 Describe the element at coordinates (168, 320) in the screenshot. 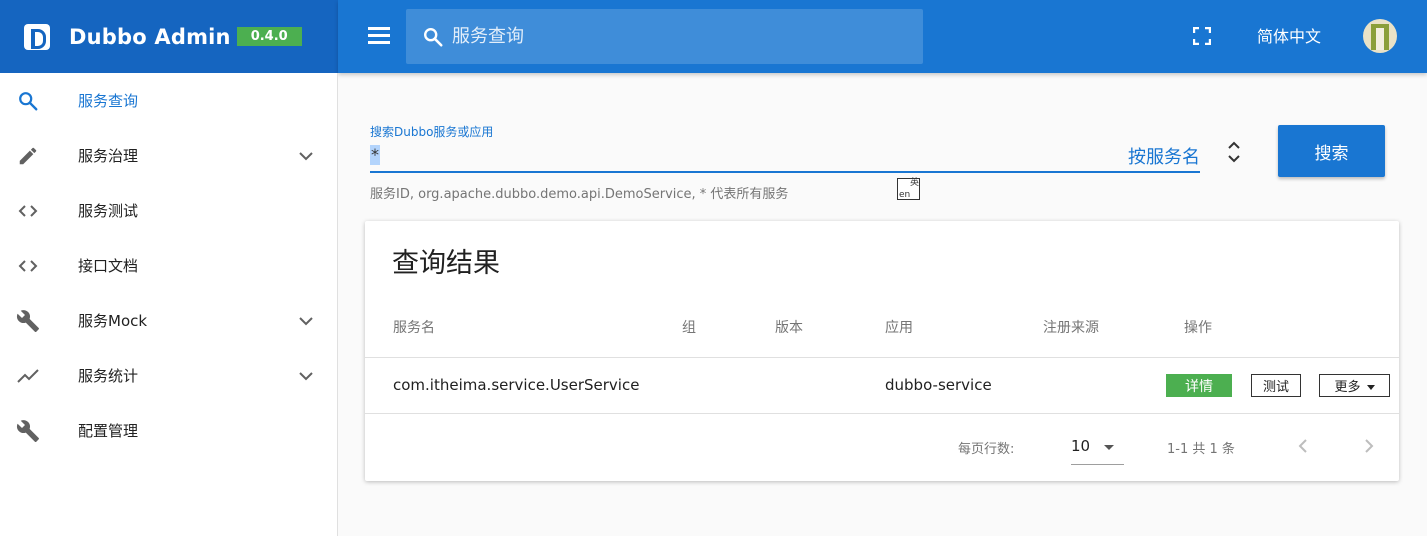

I see `sidebar-item-service-mock: 服务Mock` at that location.